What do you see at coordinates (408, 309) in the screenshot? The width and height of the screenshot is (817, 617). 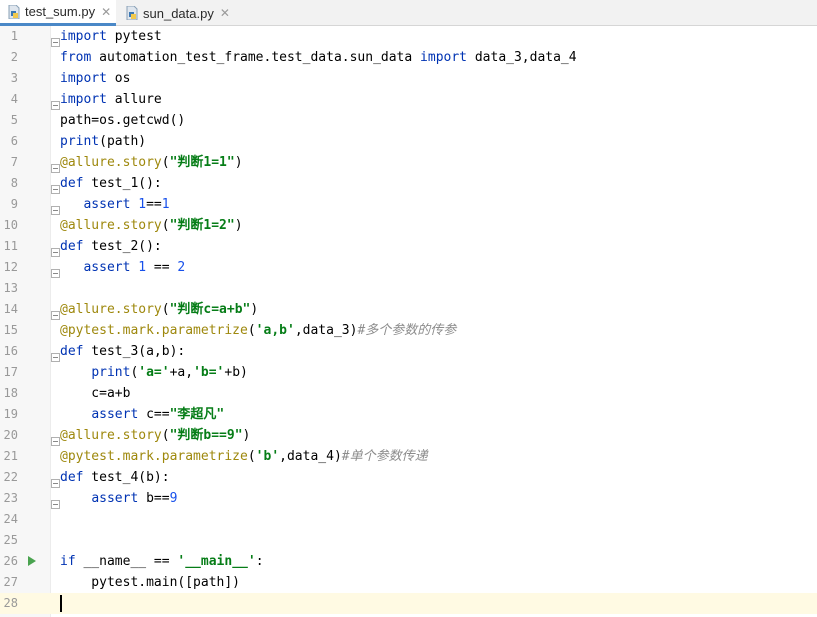 I see `code-line: 14 @allure.story("判断c=a+b")` at bounding box center [408, 309].